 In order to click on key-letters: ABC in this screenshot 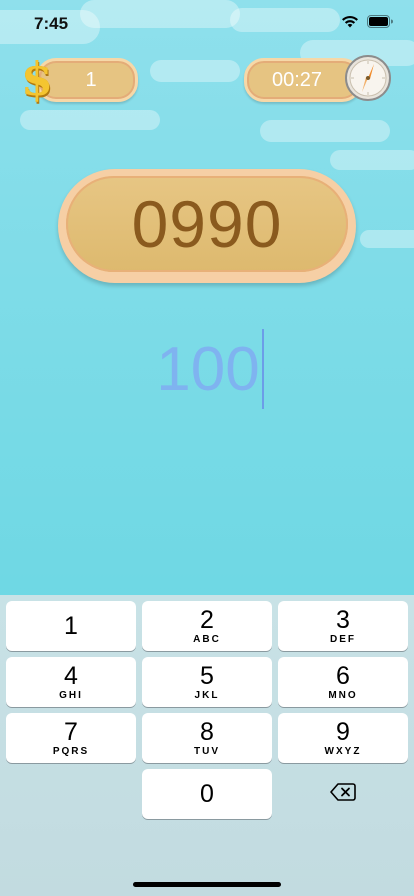, I will do `click(207, 639)`.